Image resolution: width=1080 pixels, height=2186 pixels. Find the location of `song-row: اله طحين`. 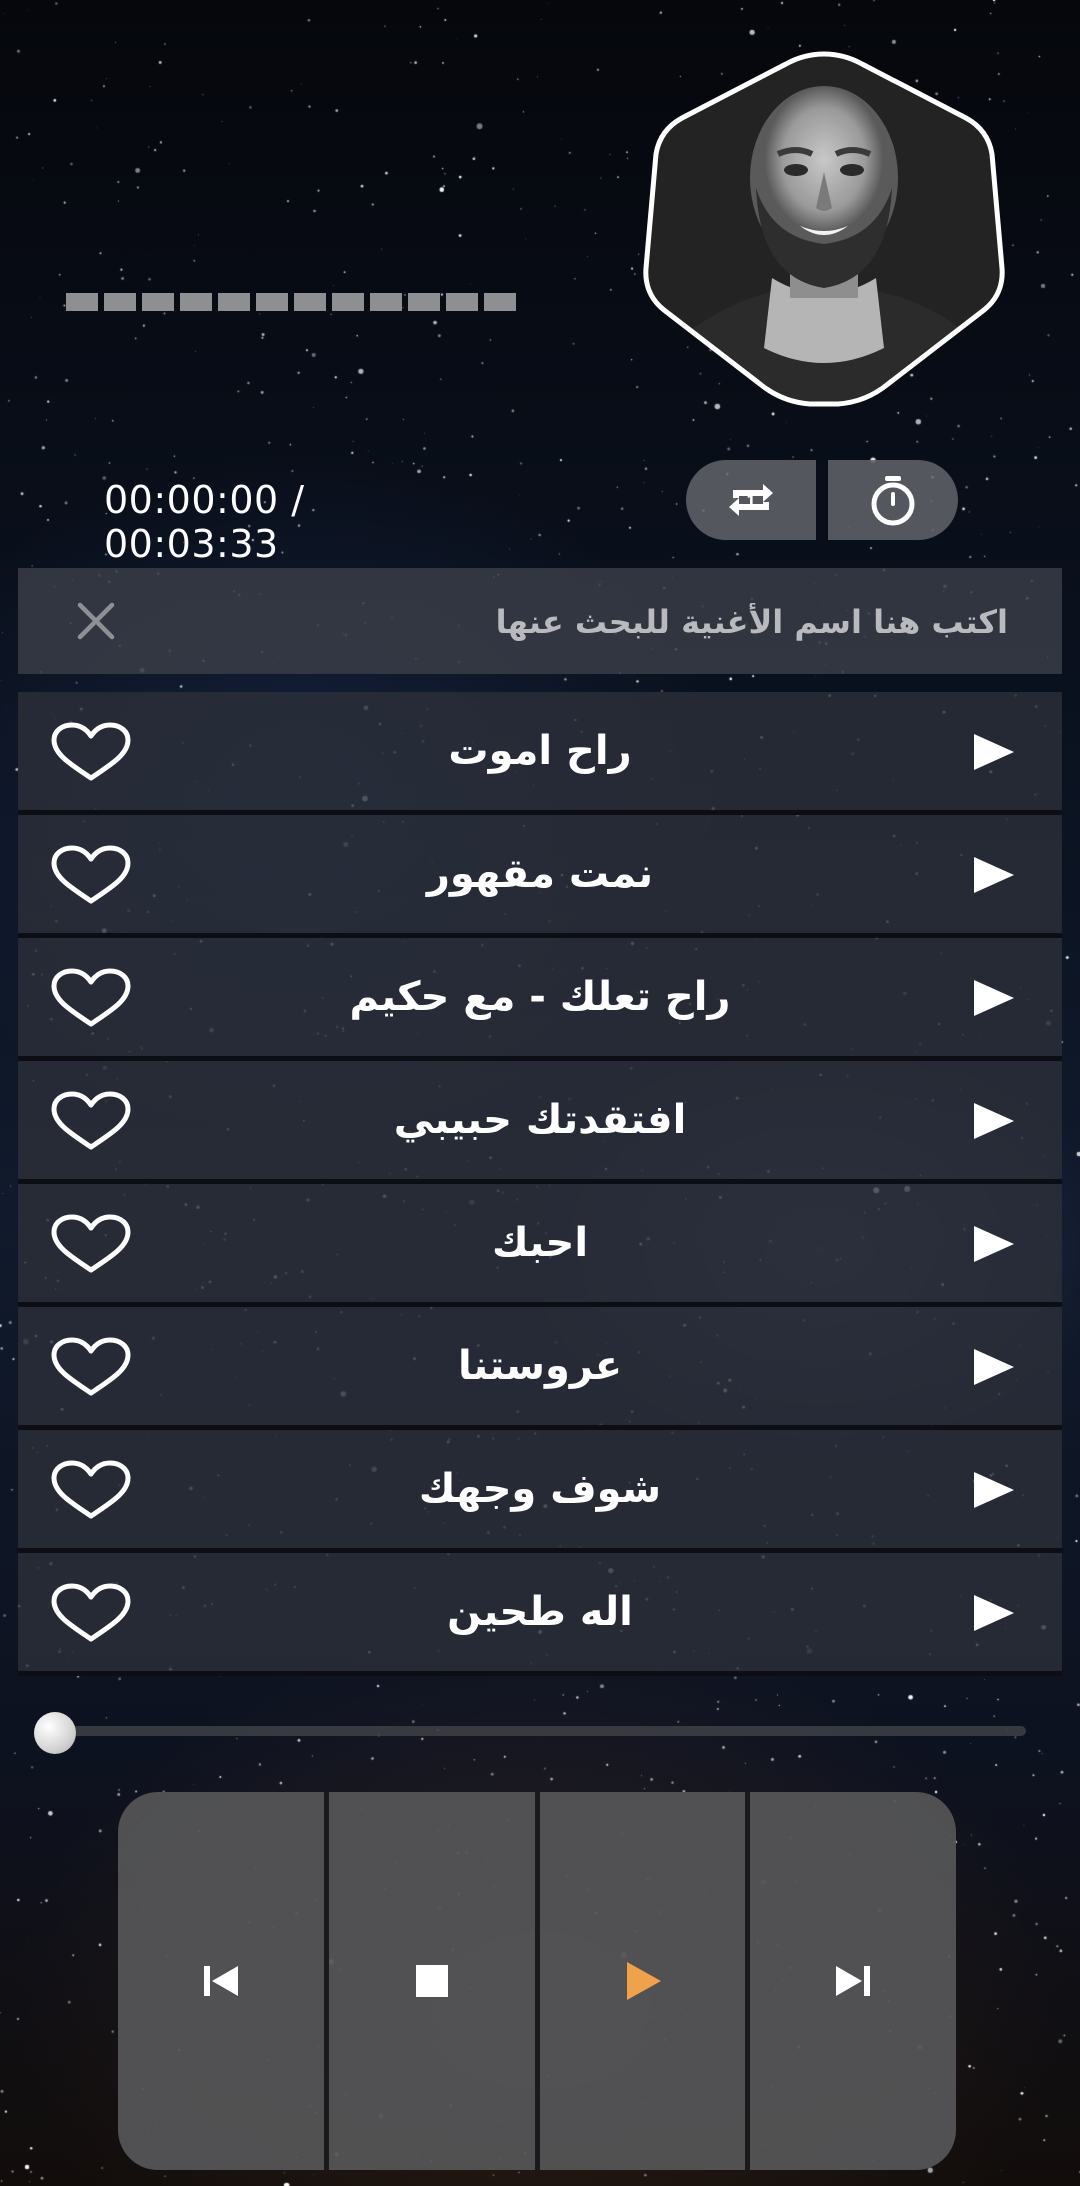

song-row: اله طحين is located at coordinates (540, 1614).